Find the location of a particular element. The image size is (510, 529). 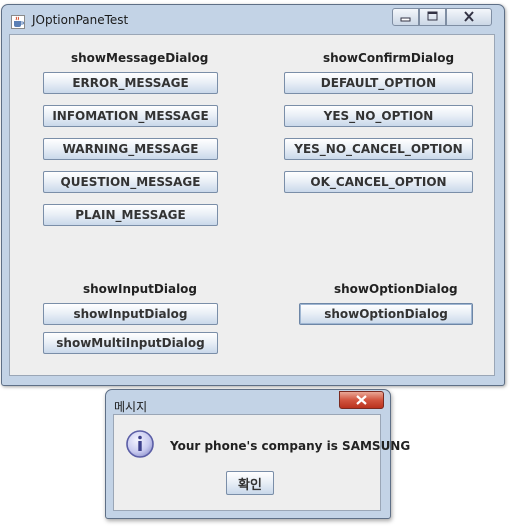

yes-no-cancel-option-button: YES_NO_CANCEL_OPTION is located at coordinates (378, 149).